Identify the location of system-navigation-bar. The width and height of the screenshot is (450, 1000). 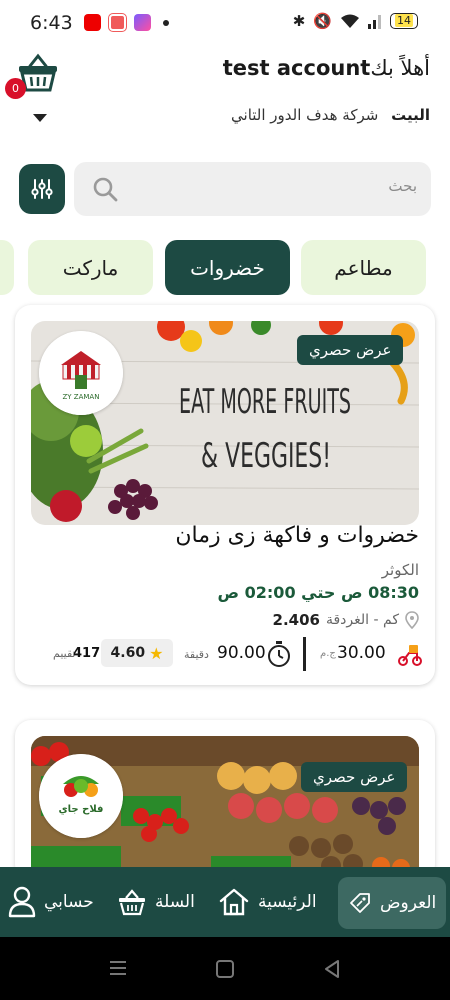
(225, 968).